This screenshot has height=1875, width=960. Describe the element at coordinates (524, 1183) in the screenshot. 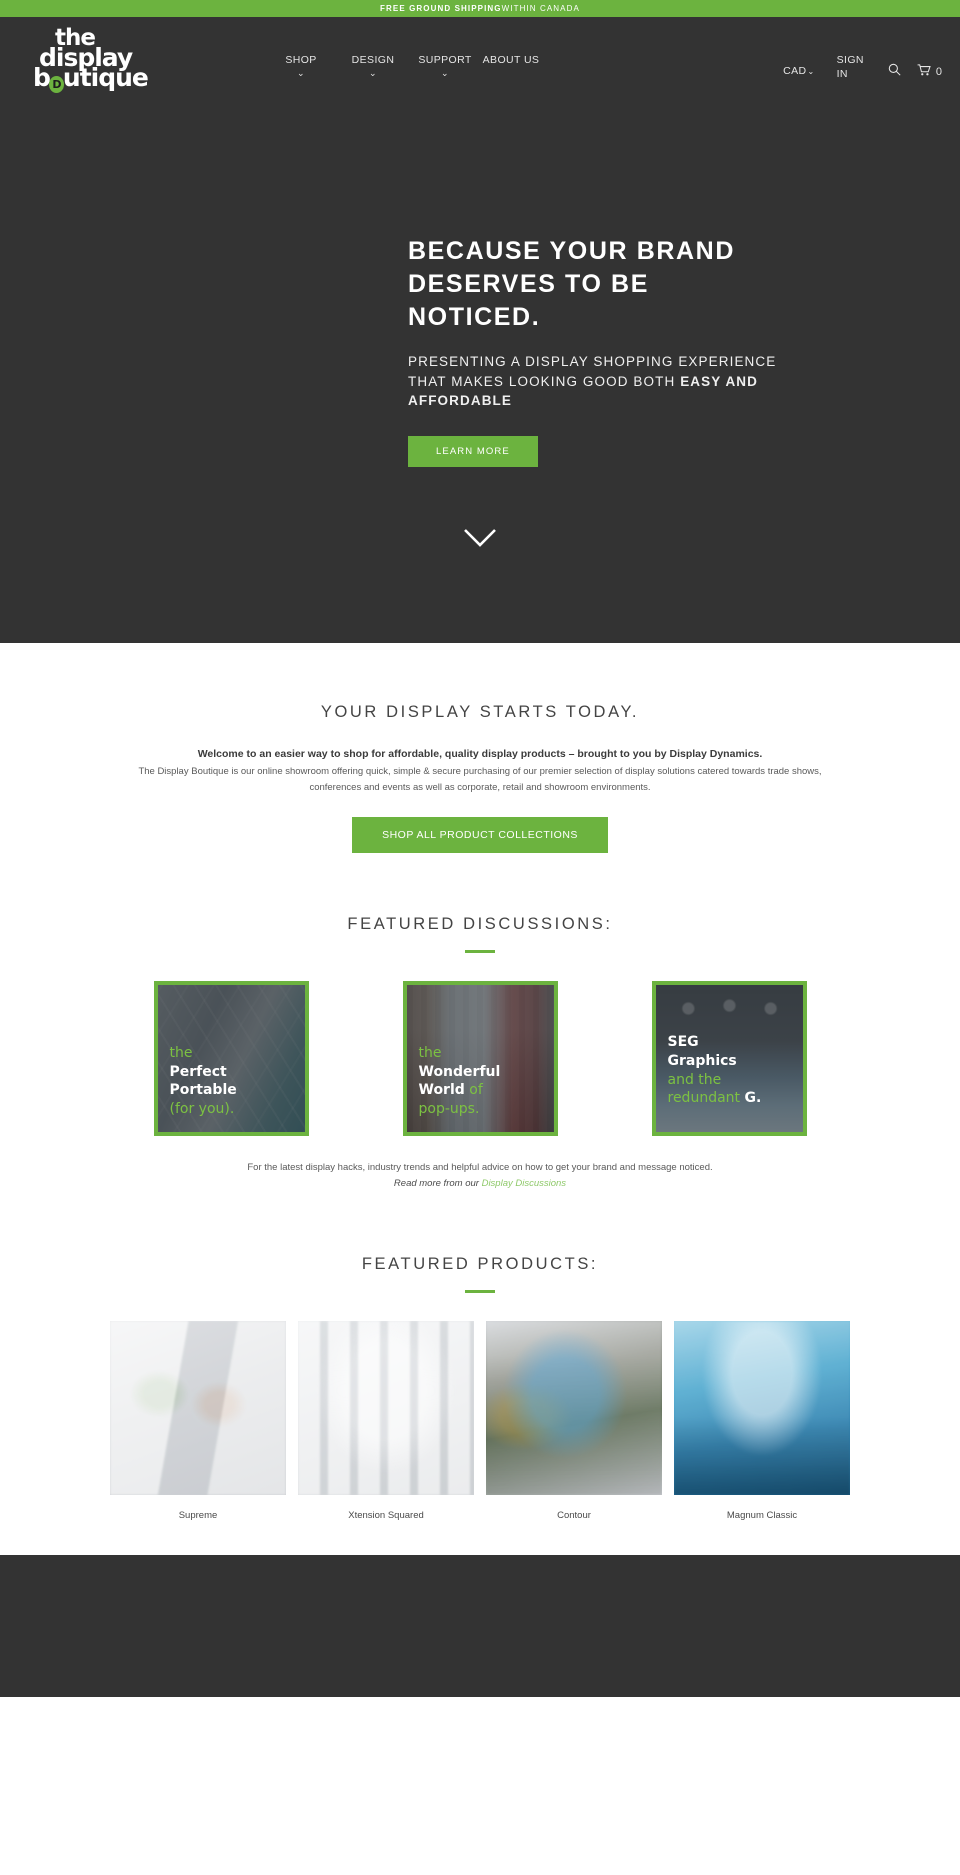

I see `display-discussions-link: Display Discussions` at that location.